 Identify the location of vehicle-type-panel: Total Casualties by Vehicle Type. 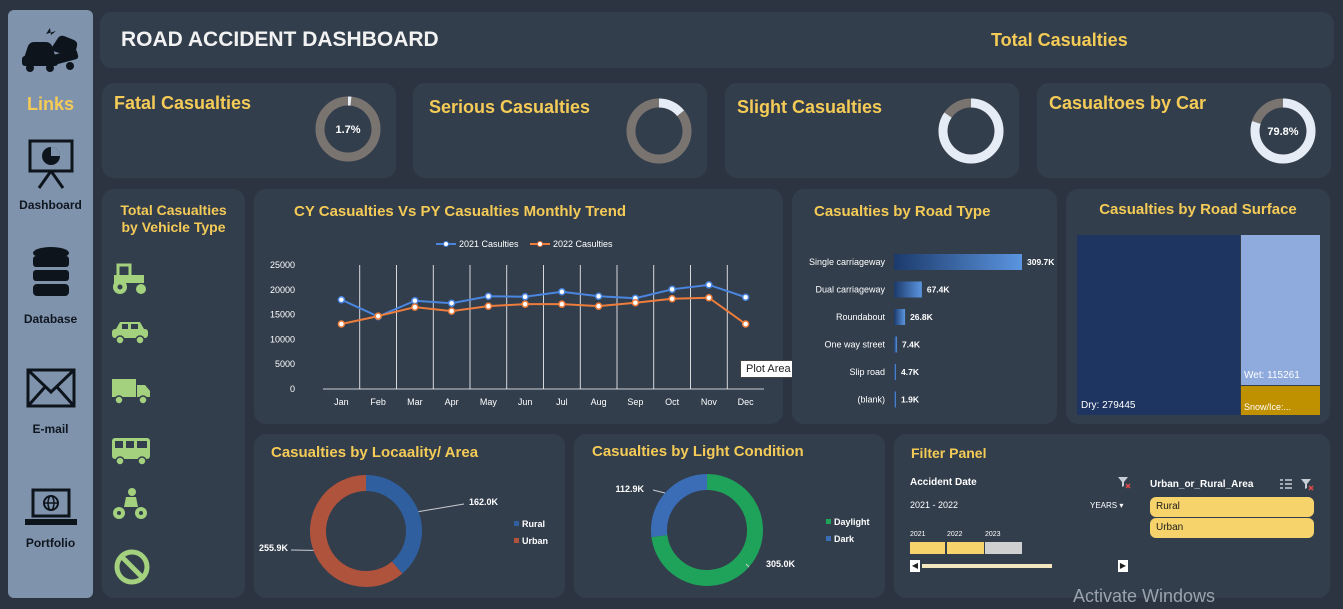
(173, 393).